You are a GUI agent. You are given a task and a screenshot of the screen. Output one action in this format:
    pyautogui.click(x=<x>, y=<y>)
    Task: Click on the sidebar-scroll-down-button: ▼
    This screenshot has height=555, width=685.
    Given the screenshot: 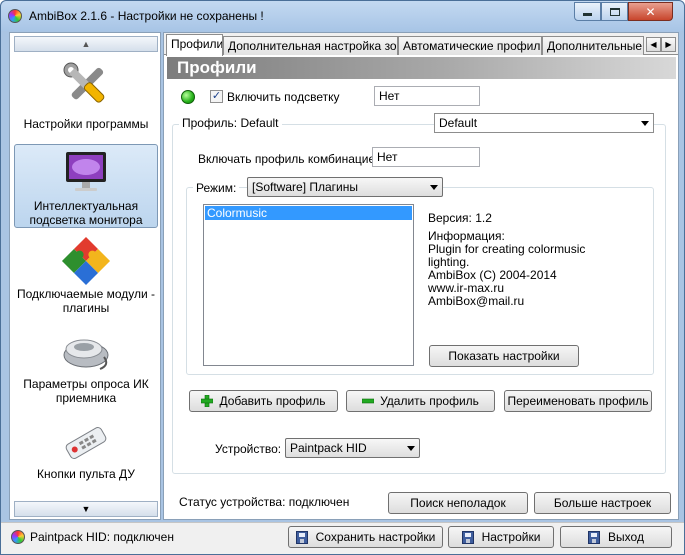 What is the action you would take?
    pyautogui.click(x=86, y=509)
    